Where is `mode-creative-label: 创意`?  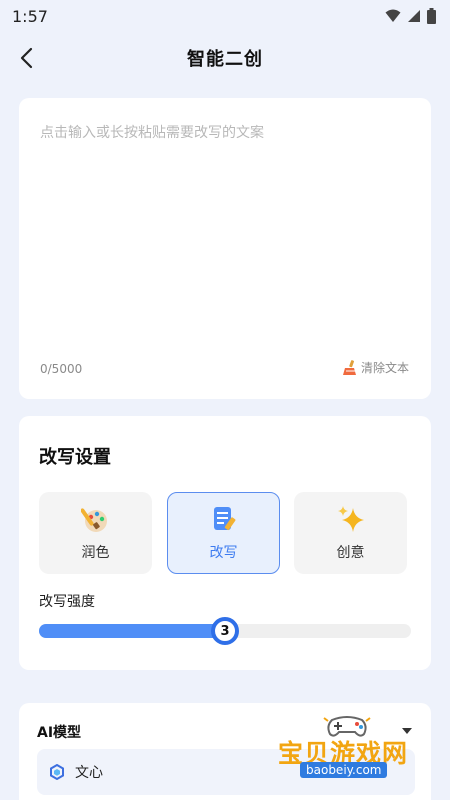 mode-creative-label: 创意 is located at coordinates (350, 553).